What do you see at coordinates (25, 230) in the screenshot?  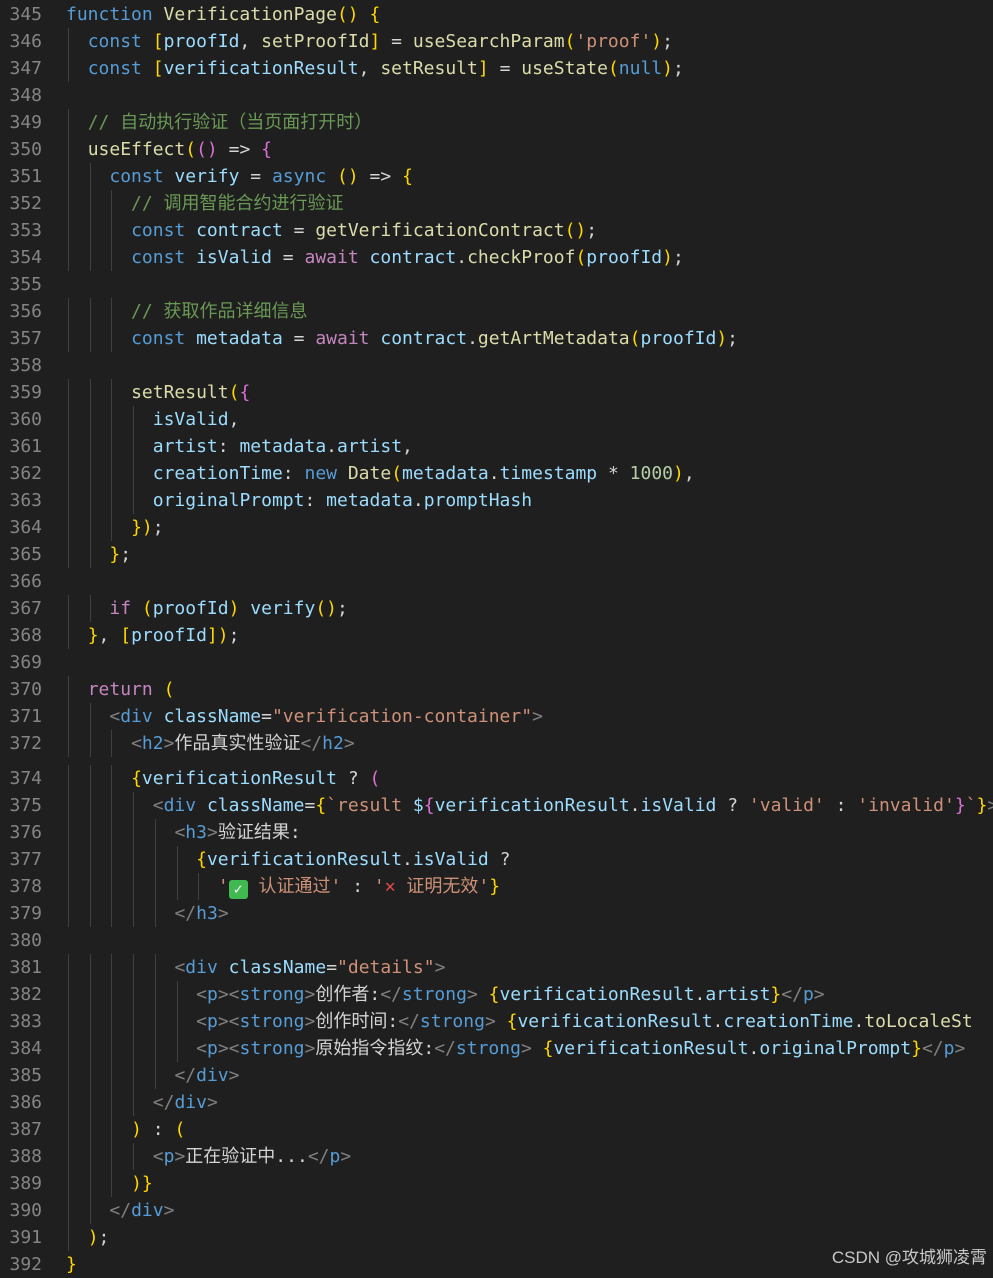 I see `line-number: 353` at bounding box center [25, 230].